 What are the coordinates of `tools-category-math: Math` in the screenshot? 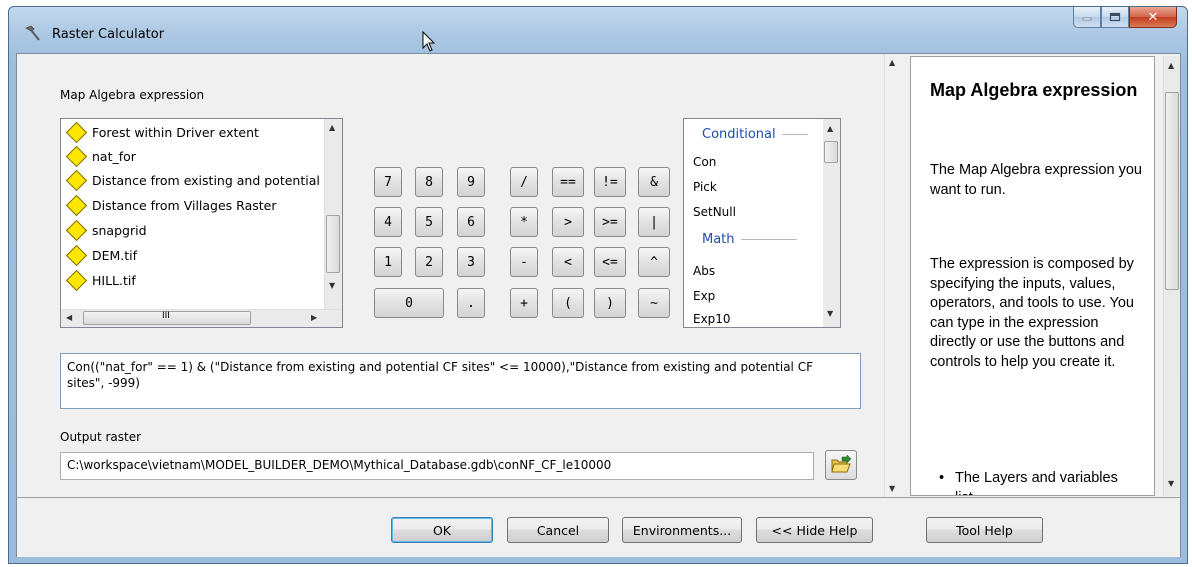 It's located at (749, 239).